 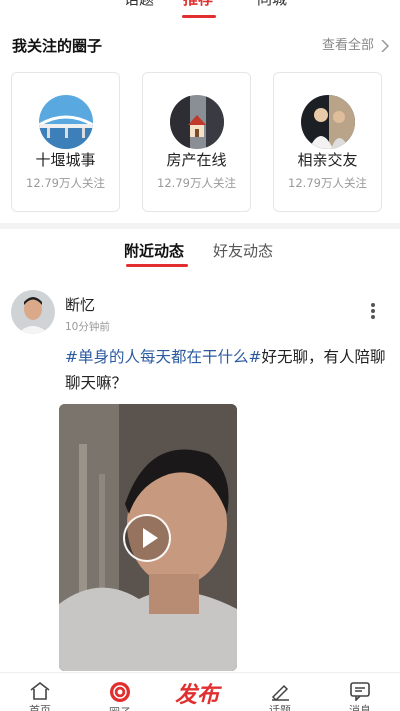 I want to click on play-icon, so click(x=147, y=538).